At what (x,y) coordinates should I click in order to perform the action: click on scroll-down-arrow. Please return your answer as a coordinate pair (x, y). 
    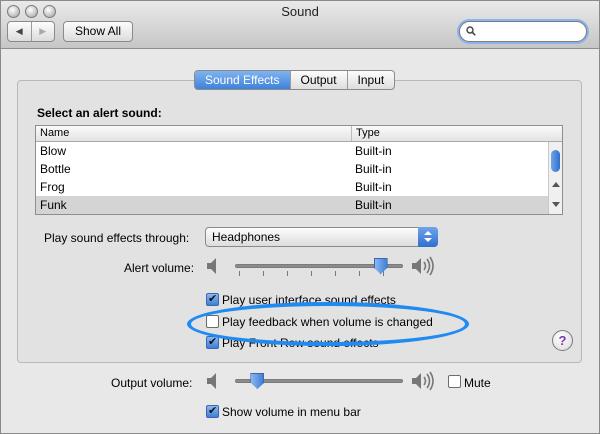
    Looking at the image, I should click on (556, 204).